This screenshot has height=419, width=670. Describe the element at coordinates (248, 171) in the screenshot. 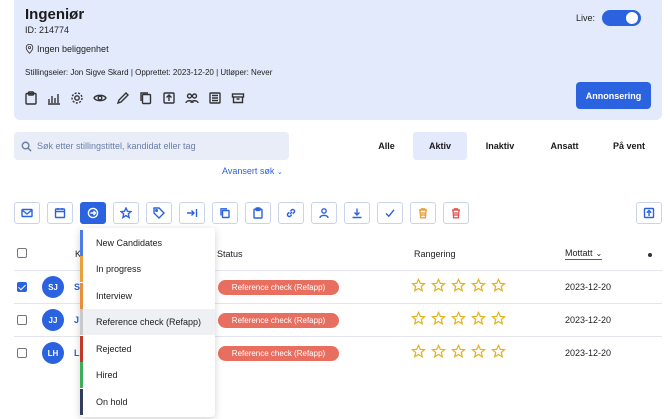

I see `advanced-search-label: Avansert søk` at that location.